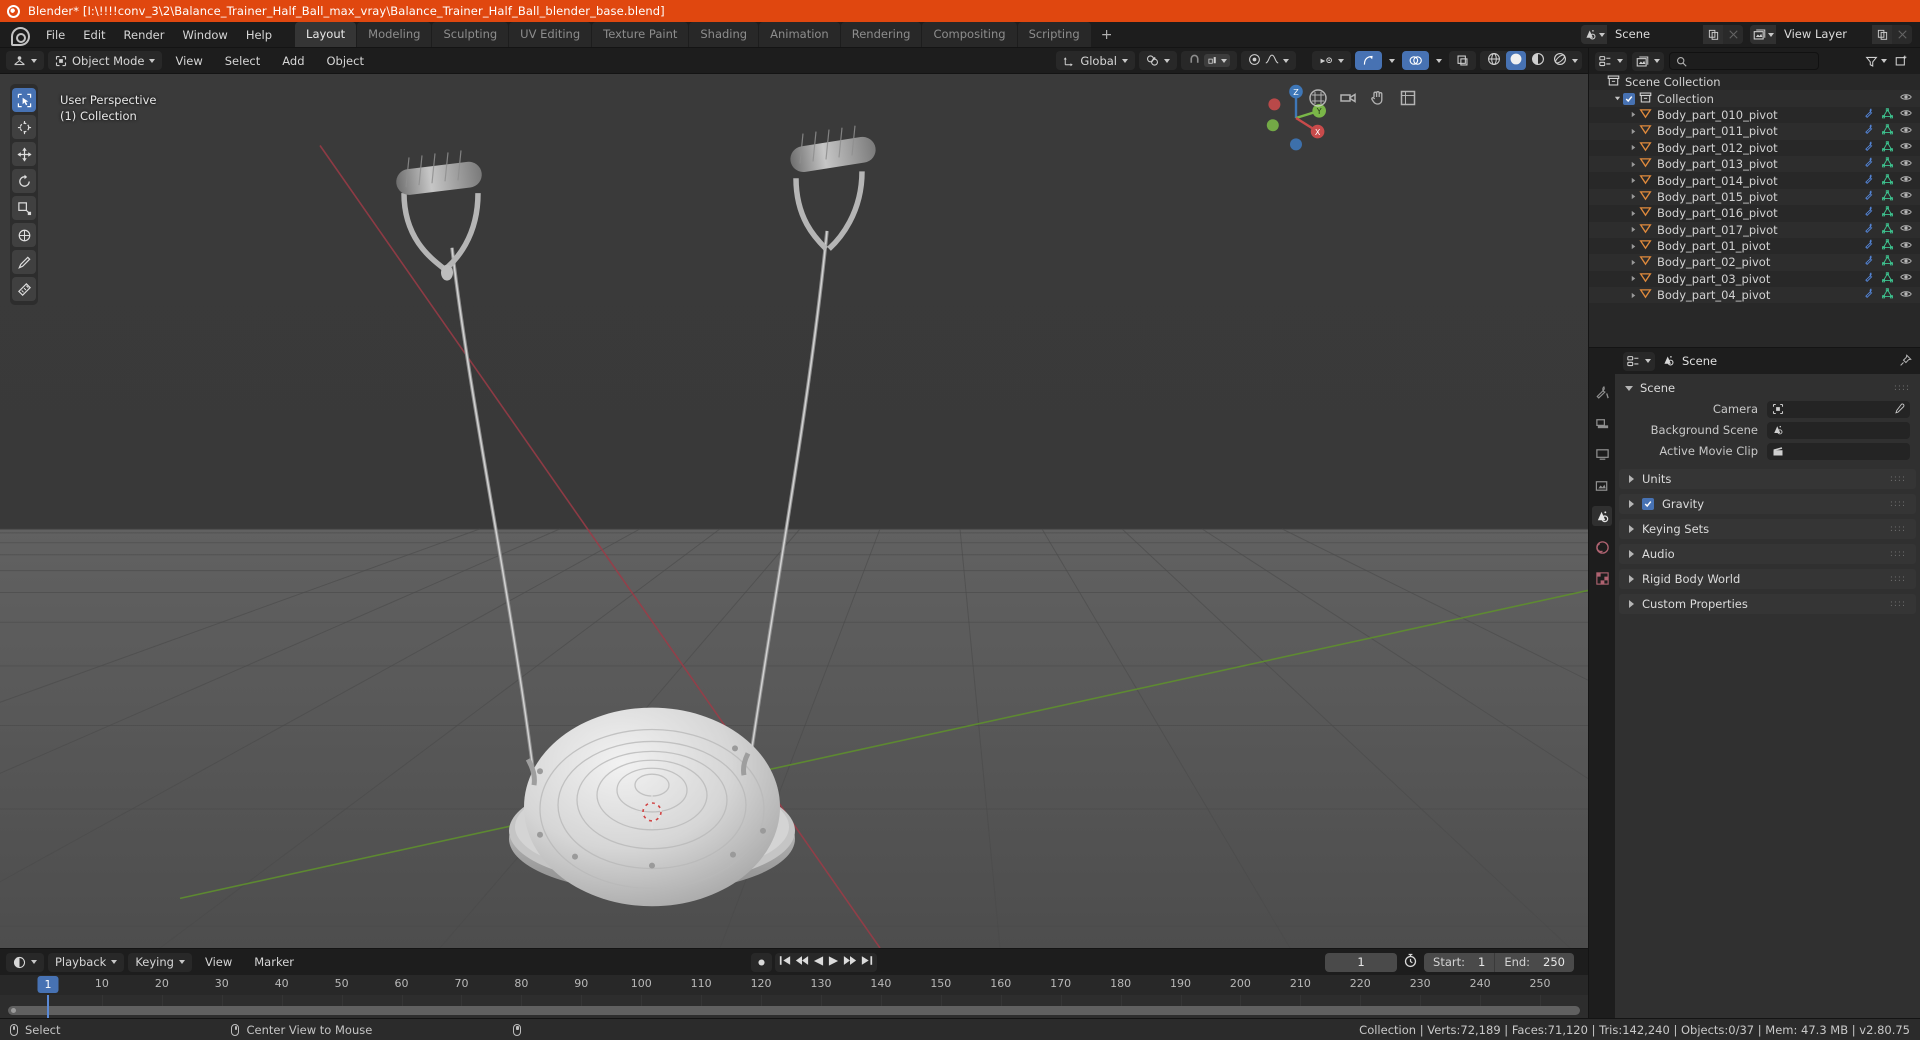 This screenshot has width=1920, height=1040. Describe the element at coordinates (640, 34) in the screenshot. I see `tab-texture-paint: Texture Paint` at that location.